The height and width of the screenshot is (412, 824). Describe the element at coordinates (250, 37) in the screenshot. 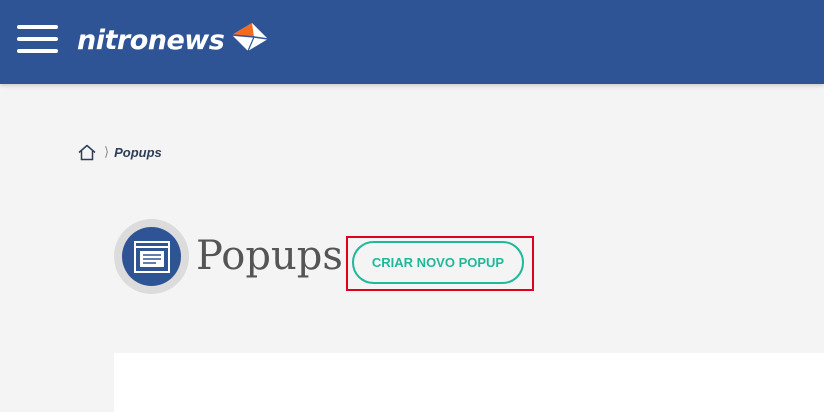

I see `envelope-icon` at that location.